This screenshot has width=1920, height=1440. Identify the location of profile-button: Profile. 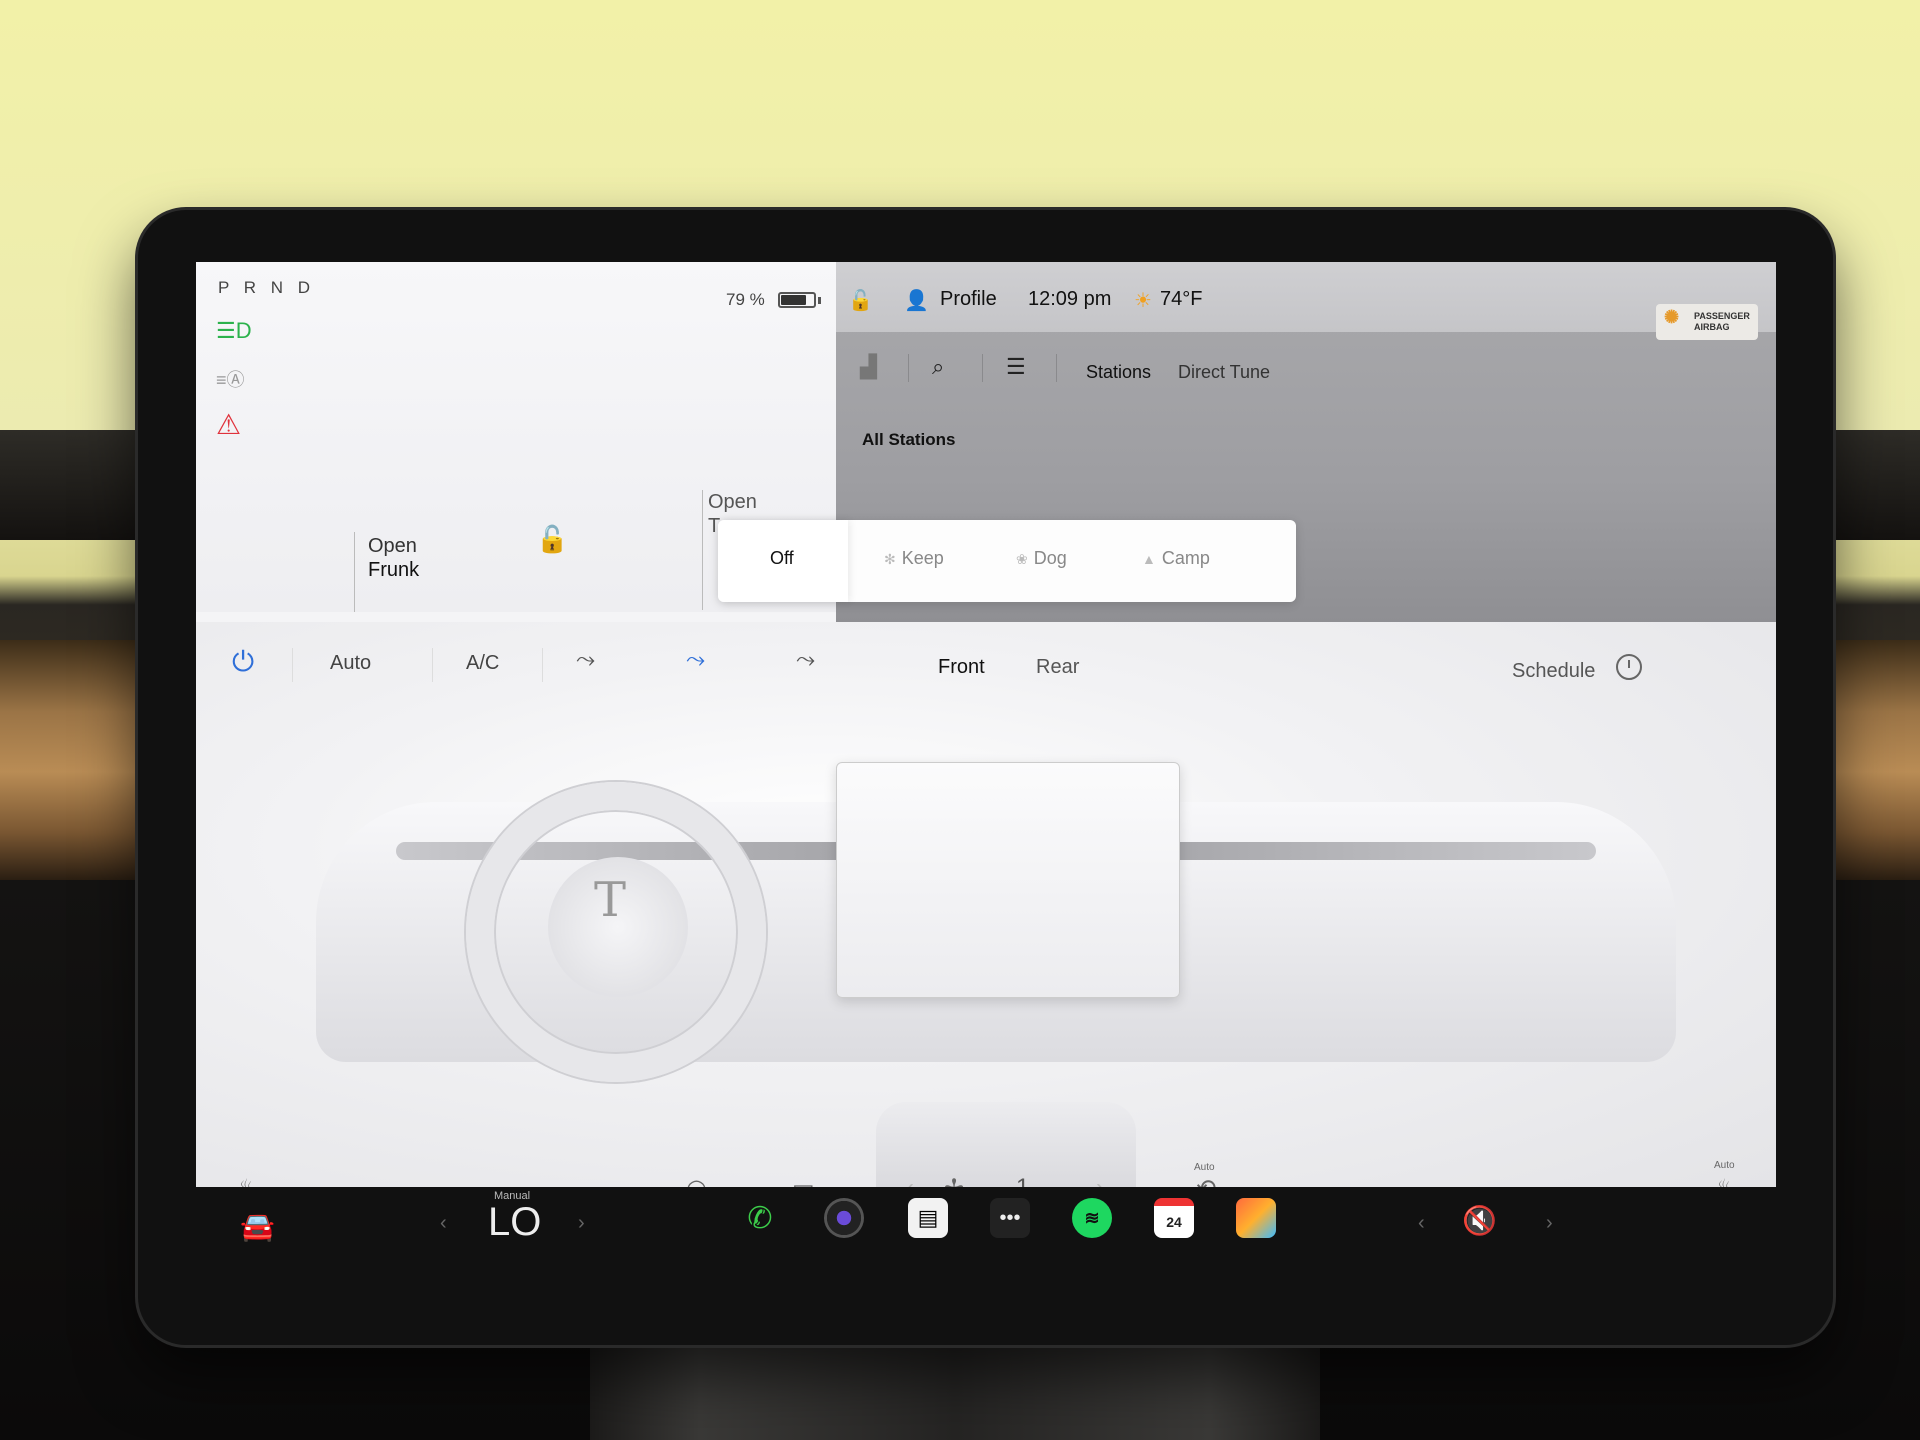
(968, 299).